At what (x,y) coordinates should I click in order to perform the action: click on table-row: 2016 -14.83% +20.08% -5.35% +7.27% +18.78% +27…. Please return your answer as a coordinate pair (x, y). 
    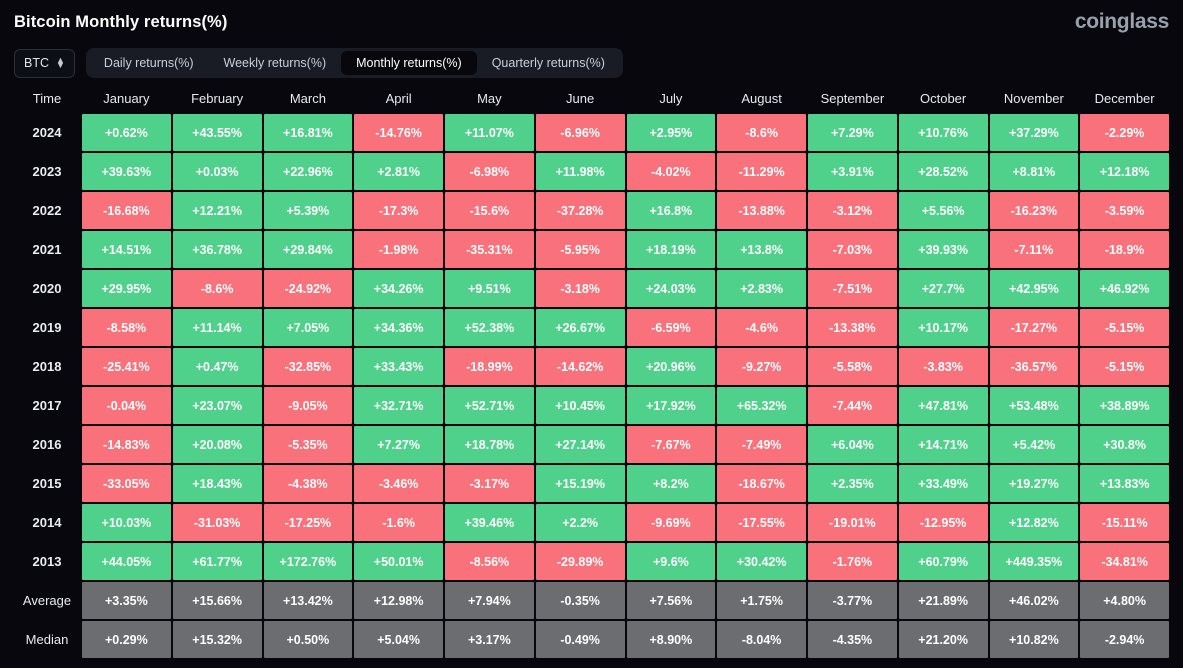
    Looking at the image, I should click on (591, 444).